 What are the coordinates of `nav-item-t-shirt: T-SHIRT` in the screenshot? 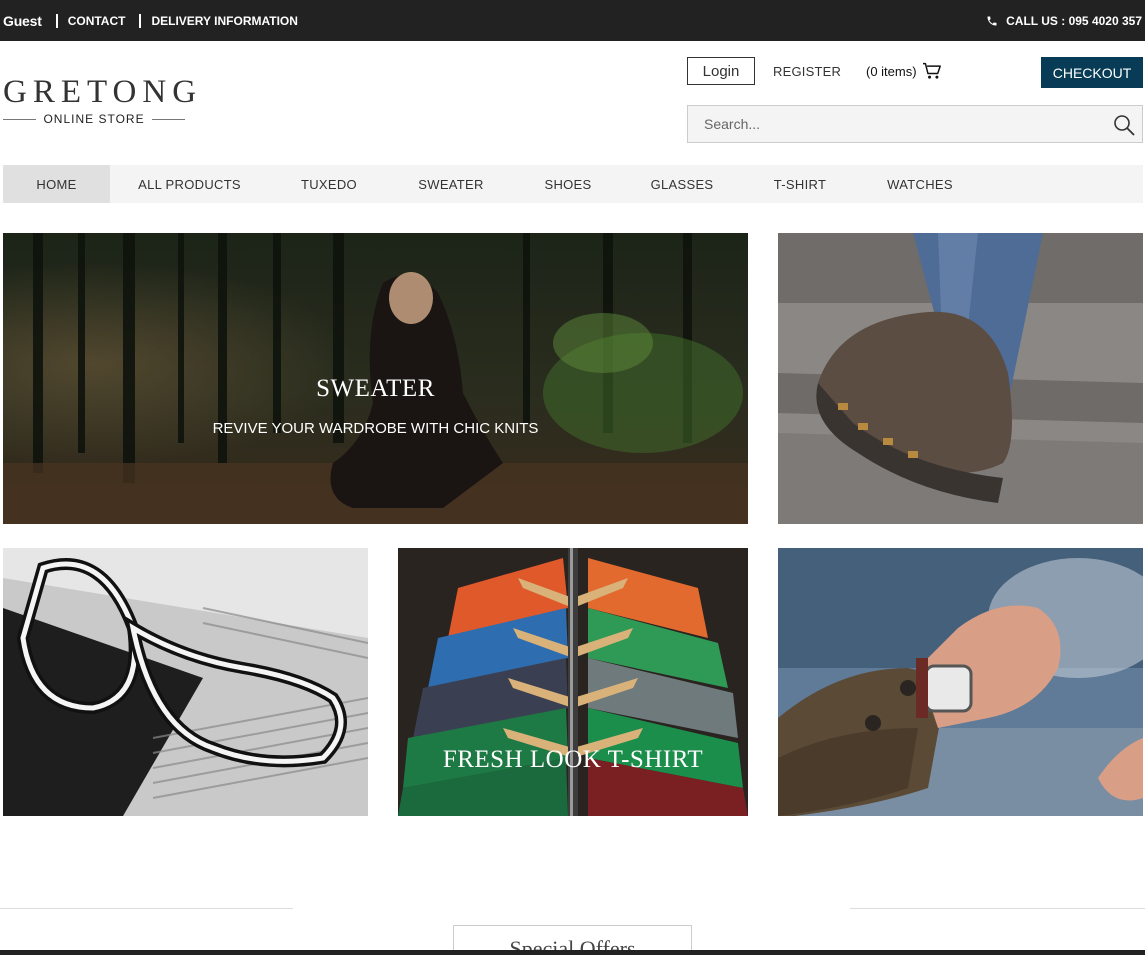 It's located at (800, 184).